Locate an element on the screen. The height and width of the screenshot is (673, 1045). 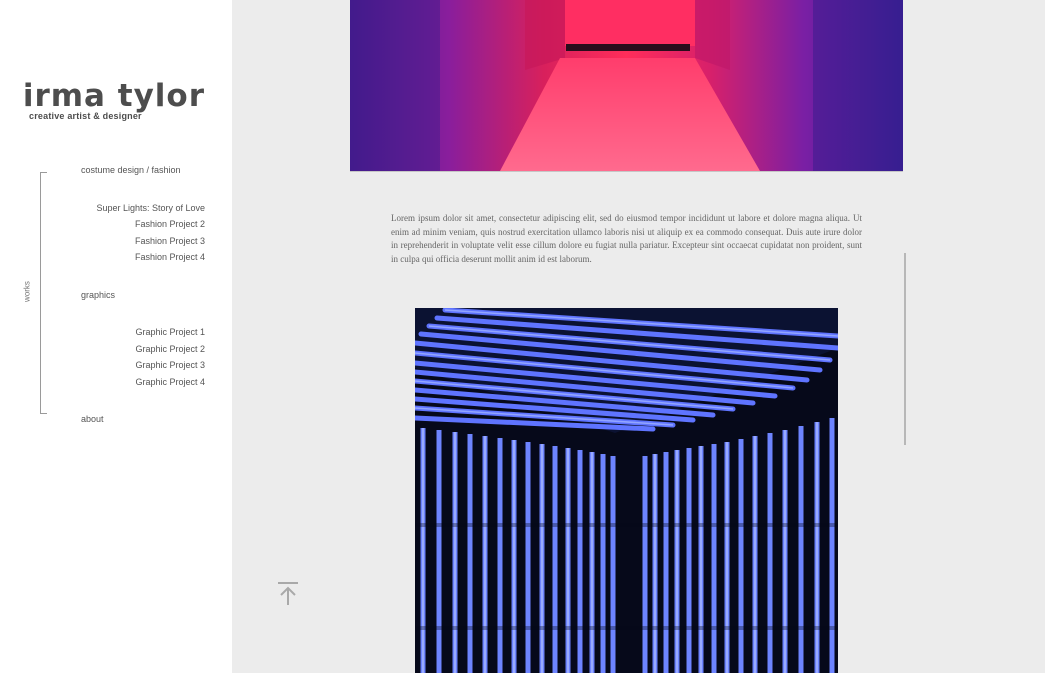
arrow-up-to-line-icon is located at coordinates (288, 593).